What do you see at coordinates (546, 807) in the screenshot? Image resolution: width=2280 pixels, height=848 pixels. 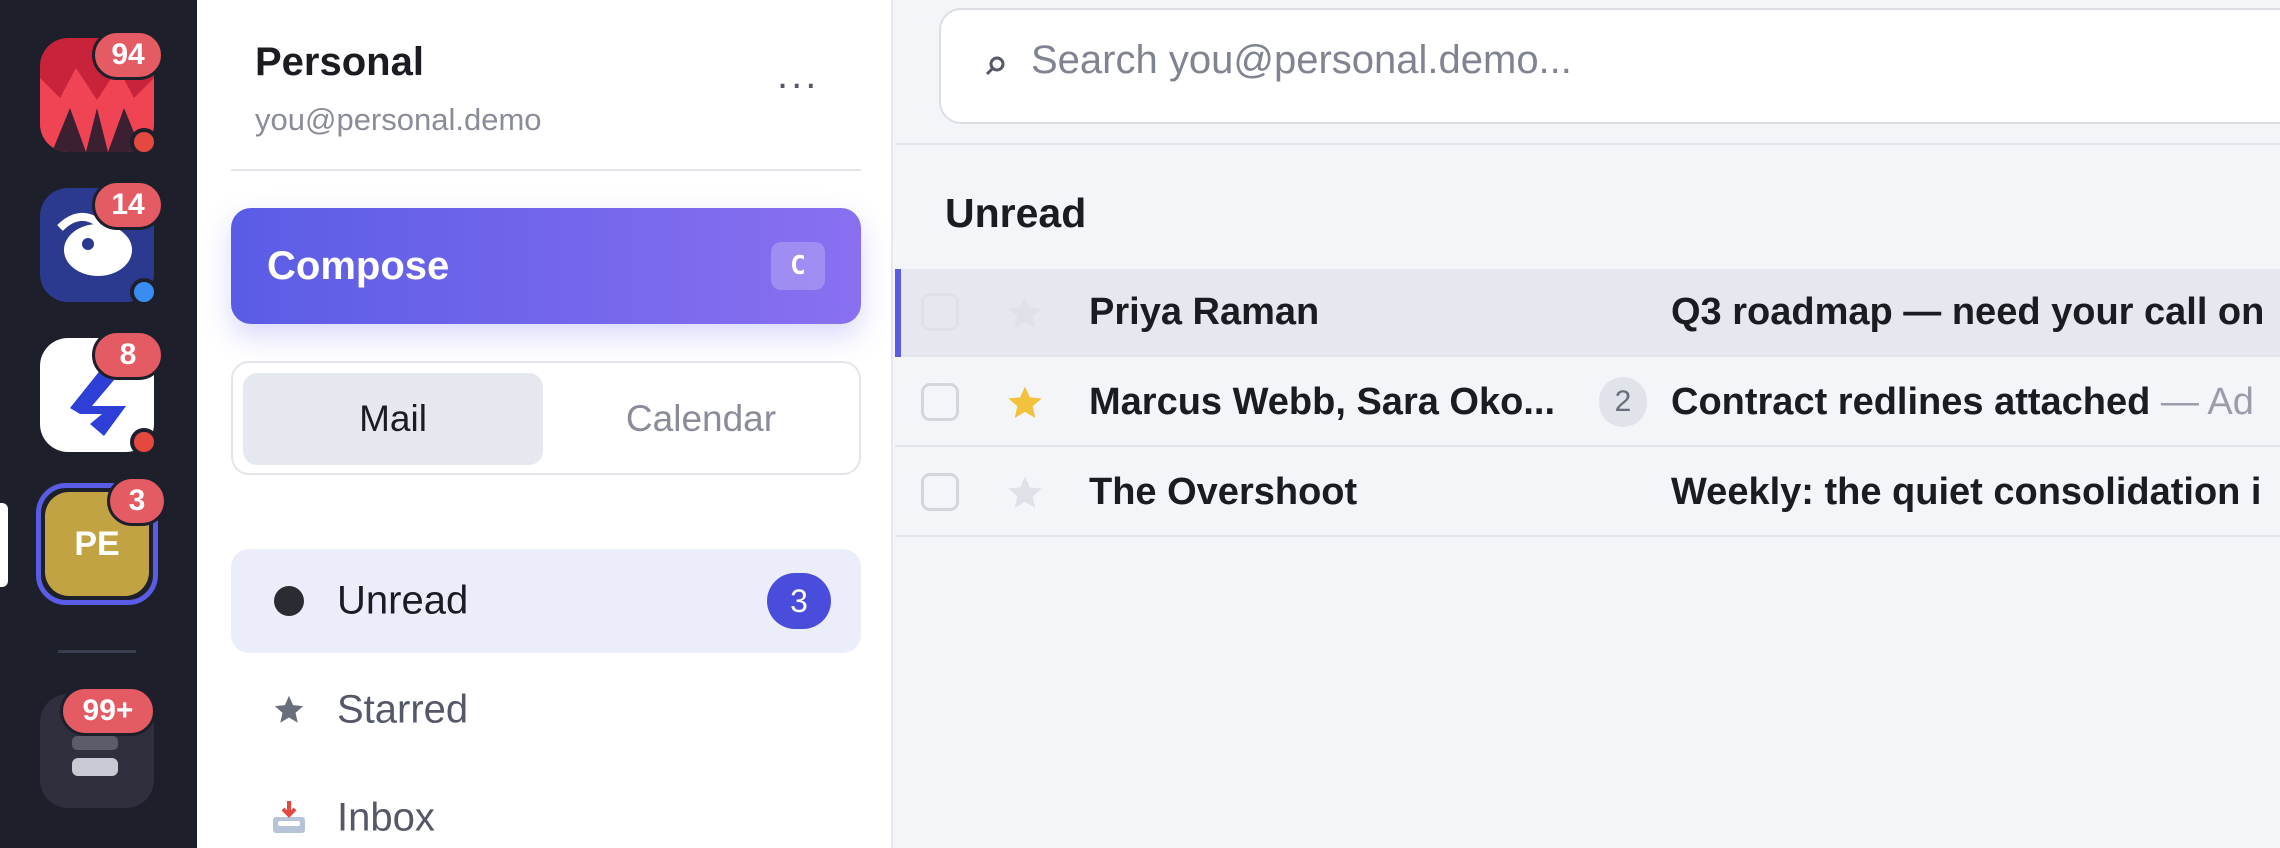 I see `sidebar-item-inbox: Inbox` at bounding box center [546, 807].